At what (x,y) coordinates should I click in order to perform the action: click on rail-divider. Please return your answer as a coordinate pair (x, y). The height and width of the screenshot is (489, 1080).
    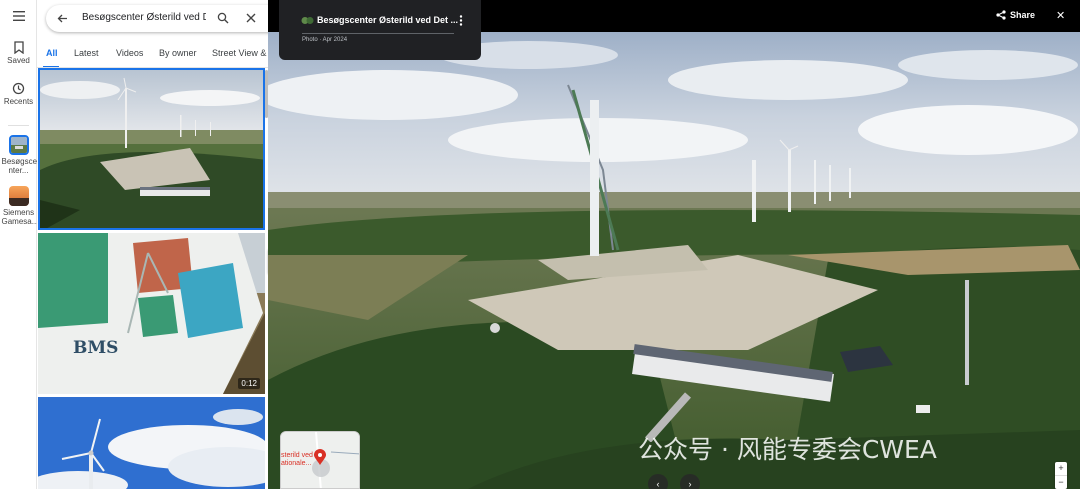
    Looking at the image, I should click on (18, 125).